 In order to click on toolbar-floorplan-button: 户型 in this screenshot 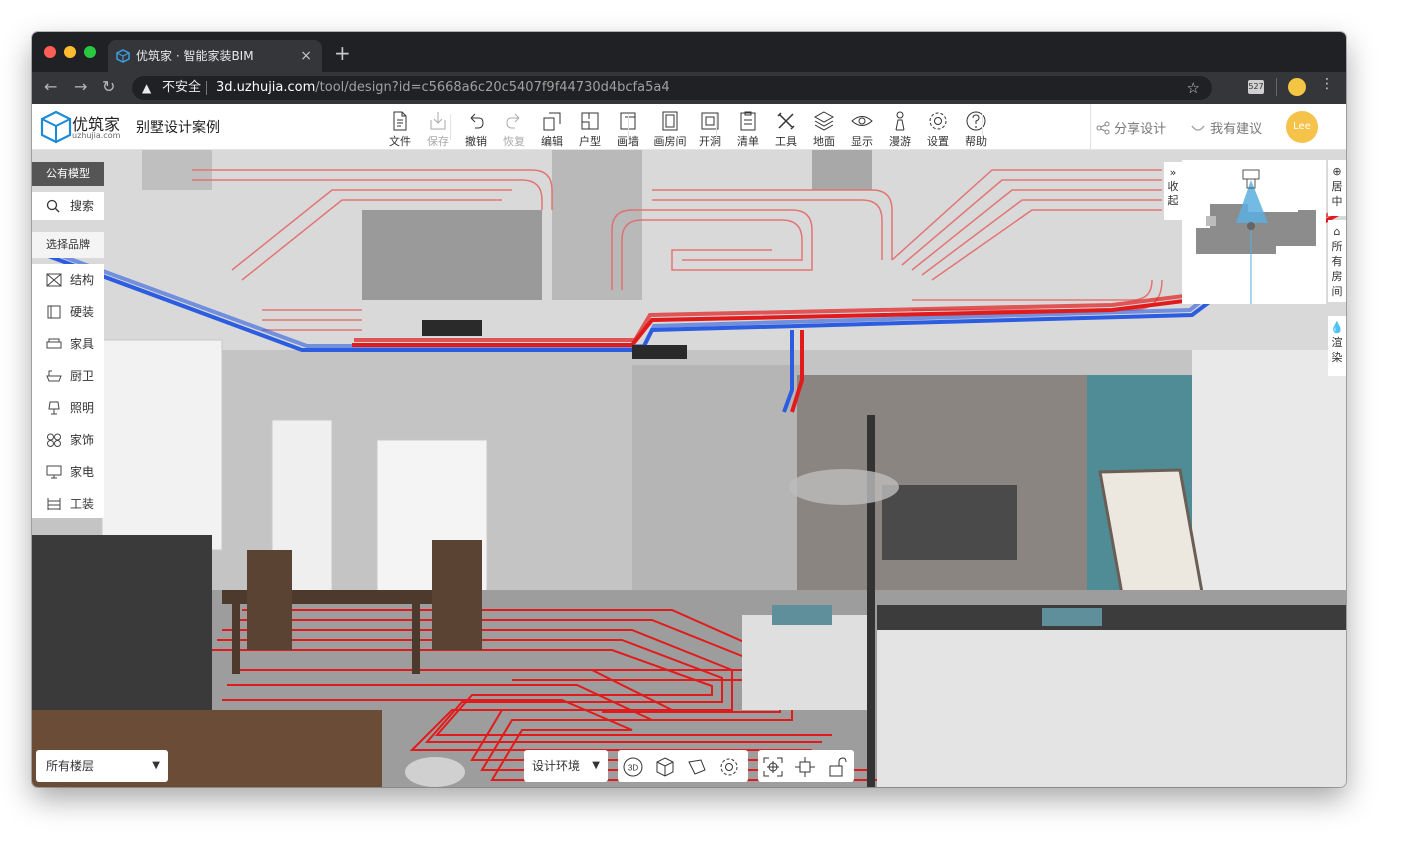, I will do `click(590, 128)`.